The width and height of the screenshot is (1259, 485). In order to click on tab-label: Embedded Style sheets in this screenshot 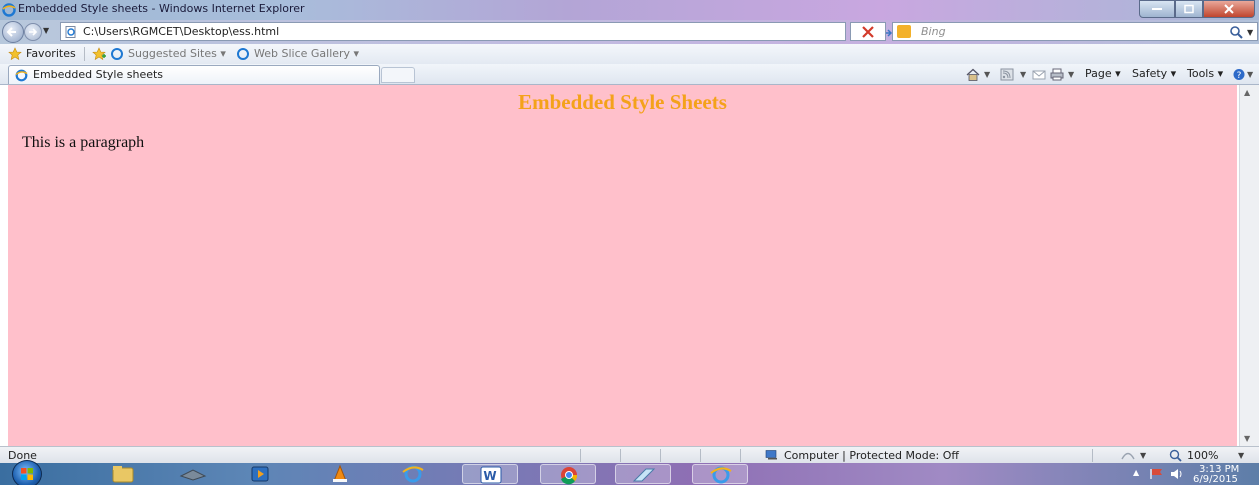, I will do `click(98, 74)`.